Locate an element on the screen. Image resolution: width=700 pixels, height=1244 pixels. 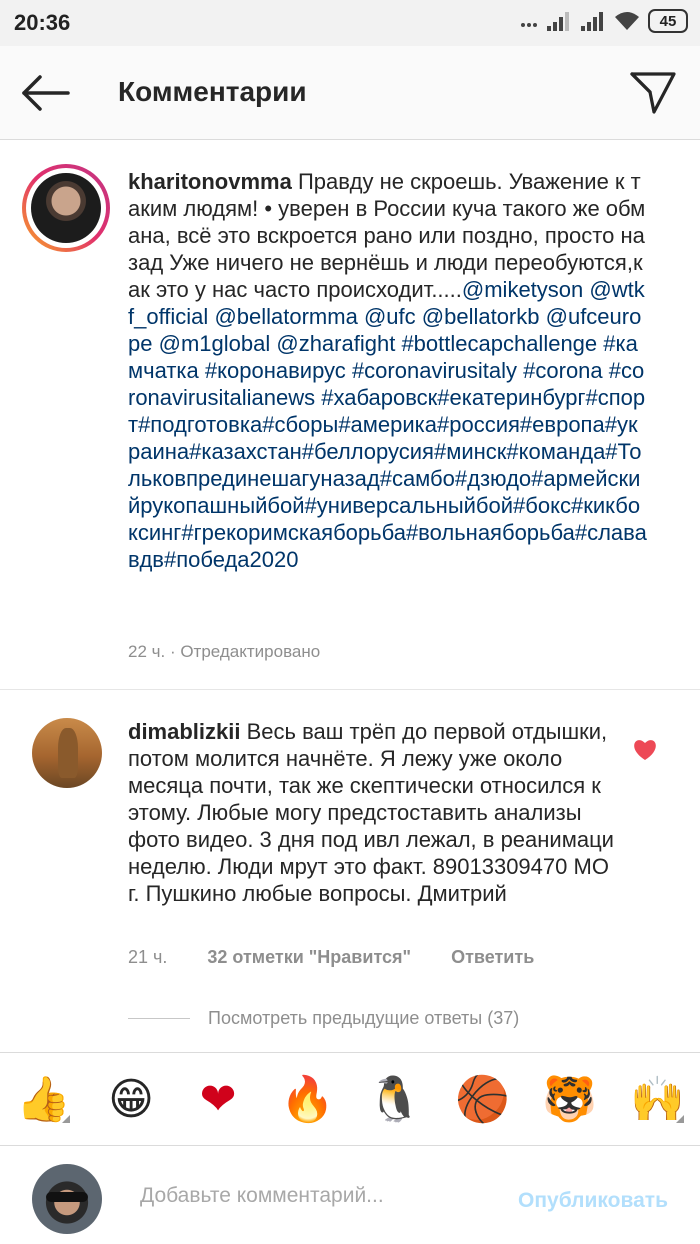
caption-tag-link: @zharafight is located at coordinates (335, 343).